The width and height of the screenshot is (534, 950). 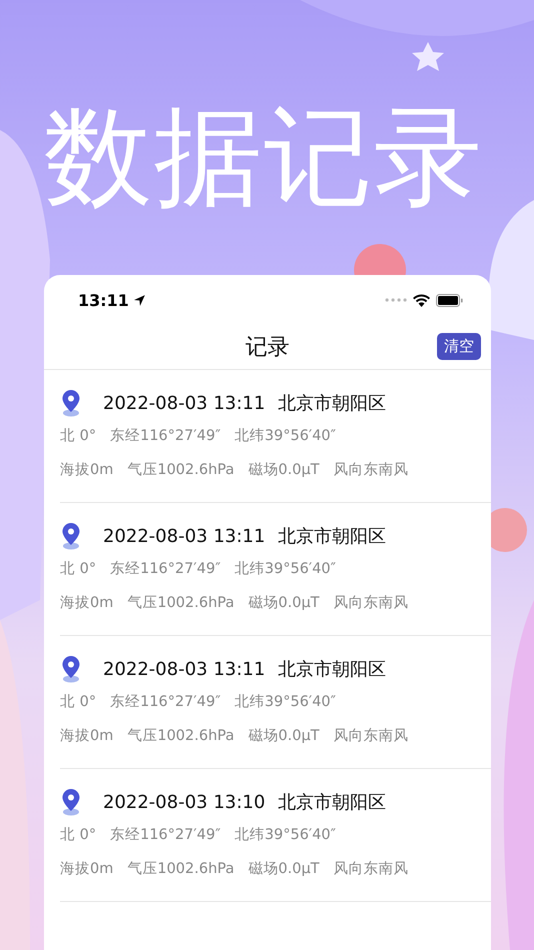 What do you see at coordinates (459, 346) in the screenshot?
I see `clear-button: 清空` at bounding box center [459, 346].